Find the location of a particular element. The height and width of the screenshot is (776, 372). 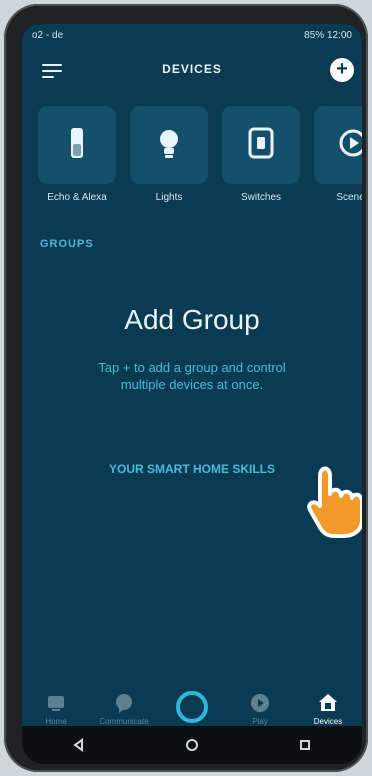

nav-home-label: Home is located at coordinates (56, 721).